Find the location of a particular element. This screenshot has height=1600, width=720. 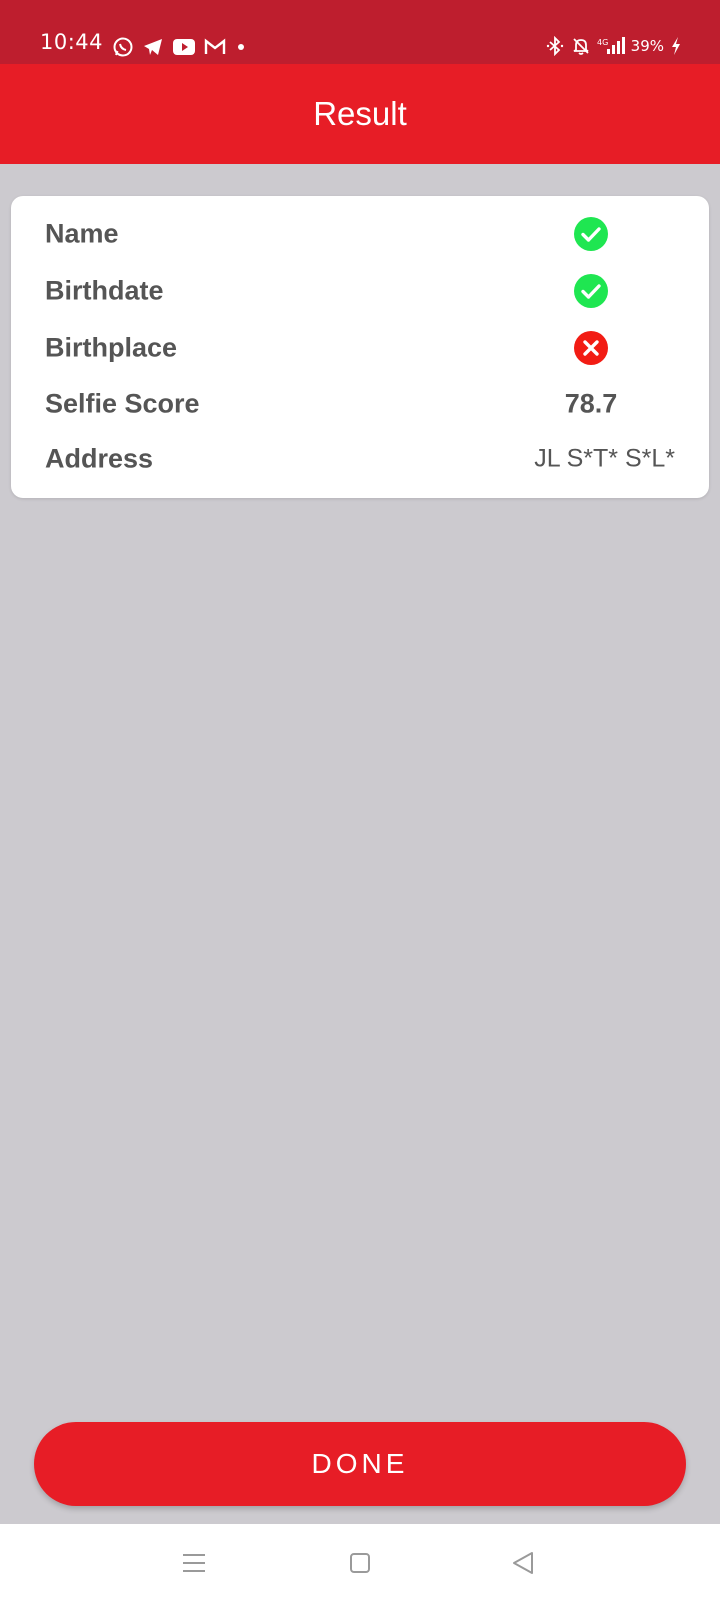

done-button: DONE is located at coordinates (360, 1464).